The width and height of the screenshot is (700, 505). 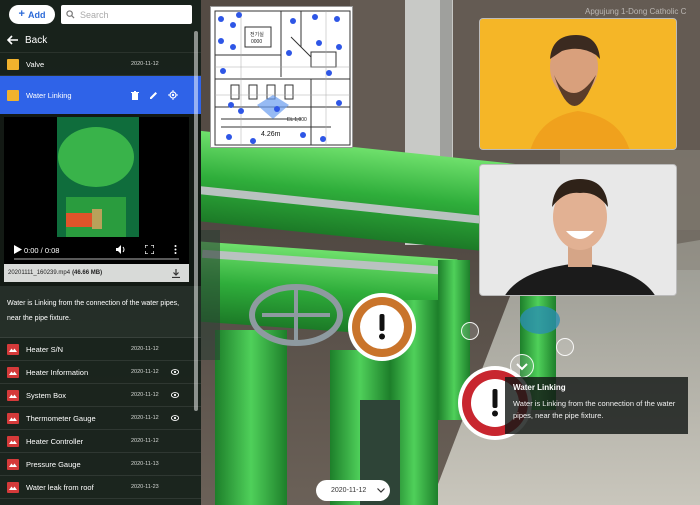 What do you see at coordinates (12, 40) in the screenshot?
I see `arrow-left-icon` at bounding box center [12, 40].